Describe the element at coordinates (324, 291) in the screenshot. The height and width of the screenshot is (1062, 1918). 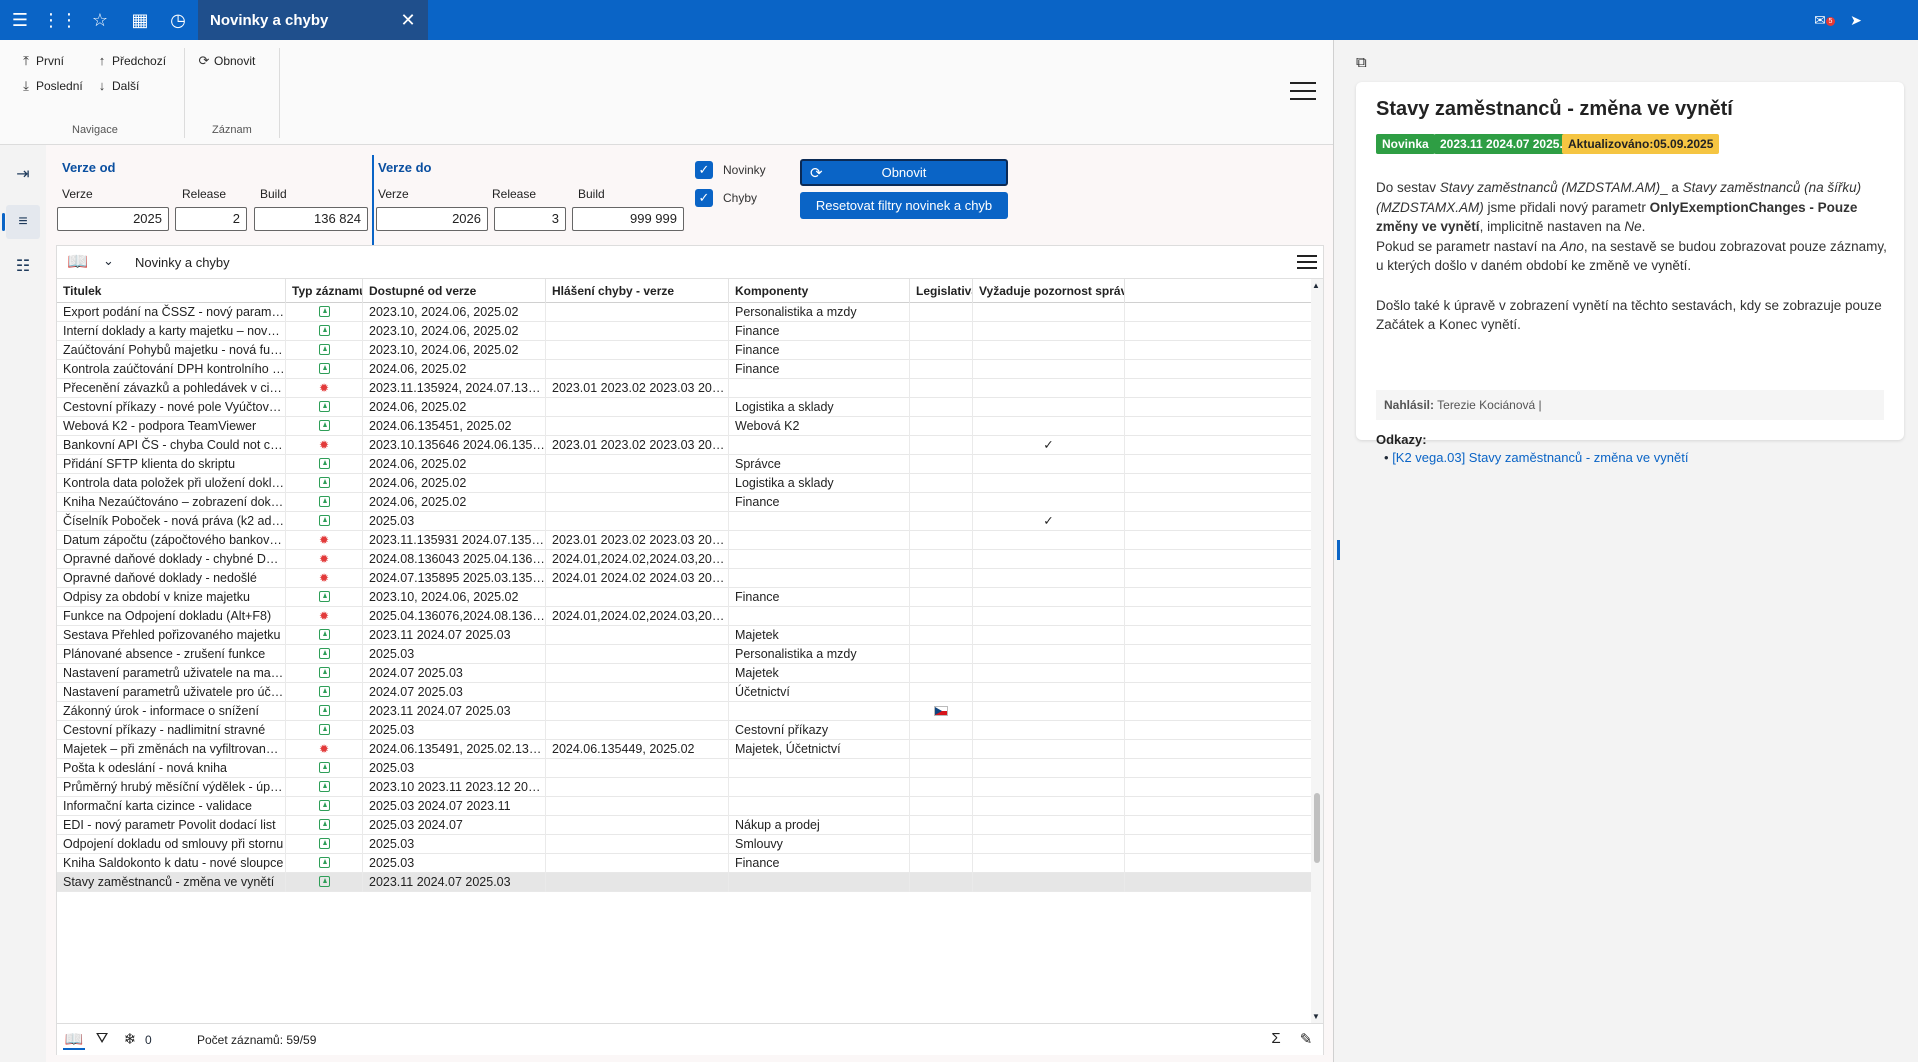
I see `col-header-typ: Typ záznamu` at that location.